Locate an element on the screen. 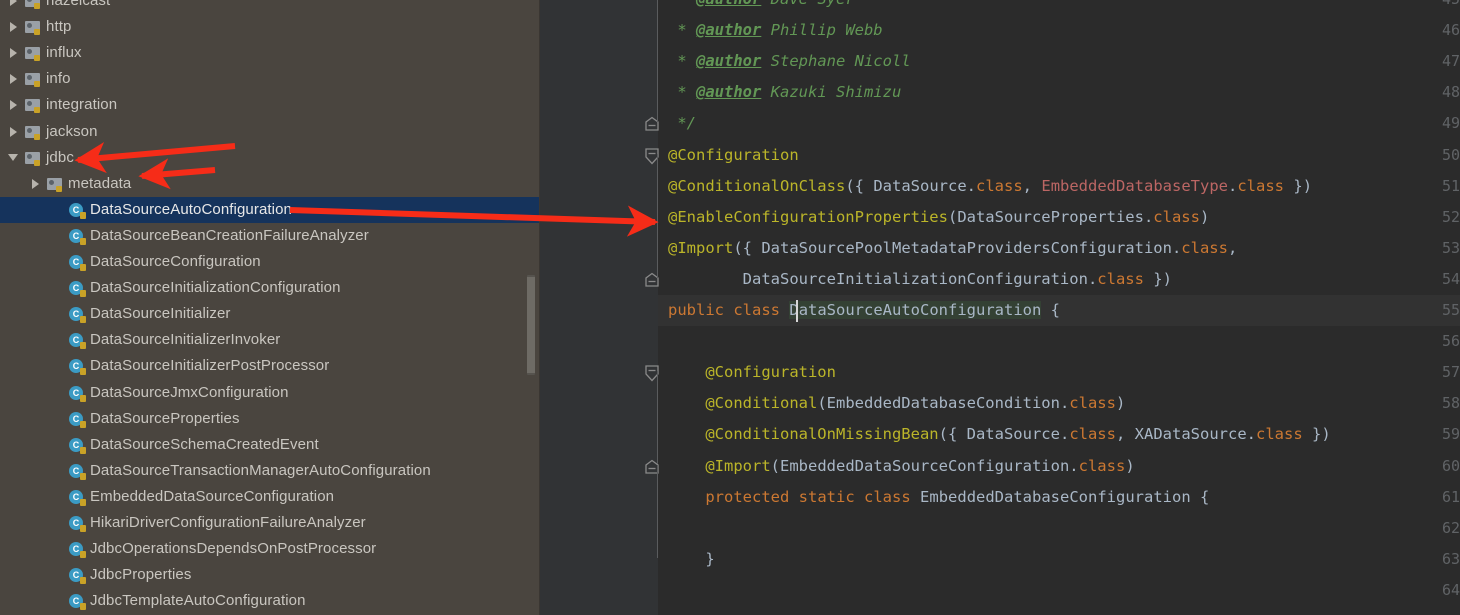  tree-item-datasourceautoconfiguration: C DataSourceAutoConfiguration is located at coordinates (270, 209).